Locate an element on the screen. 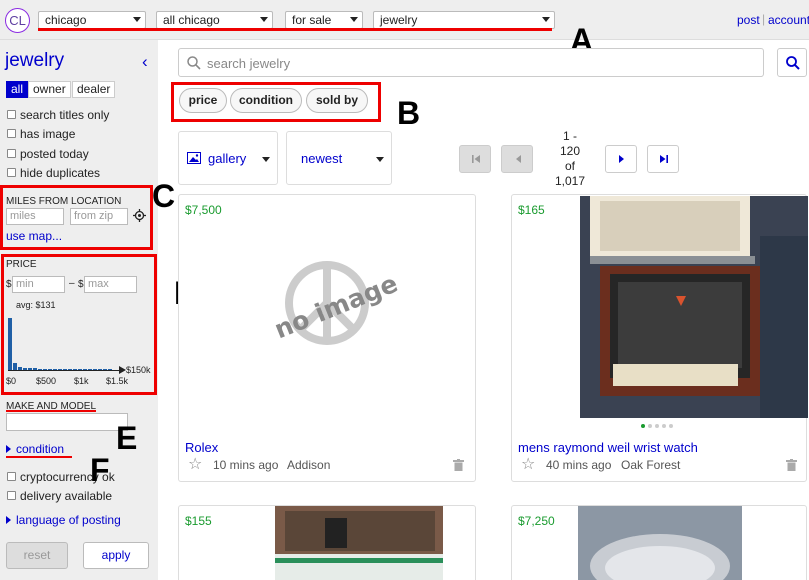 The image size is (809, 580). sold-by-filter-pill: sold by is located at coordinates (337, 100).